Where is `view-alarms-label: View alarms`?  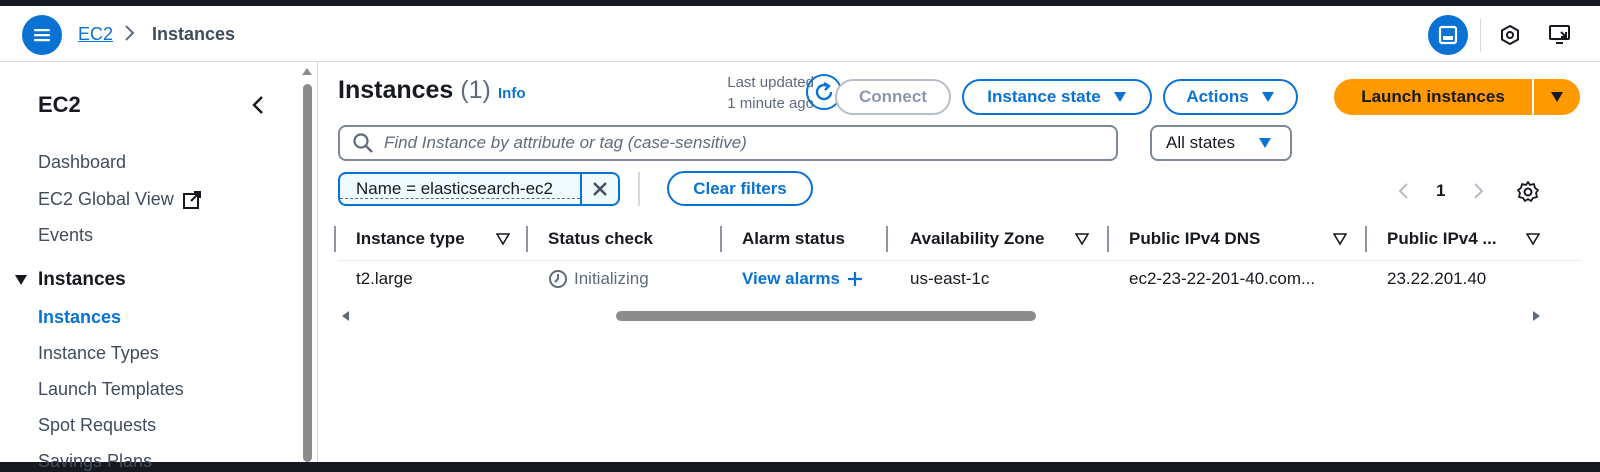
view-alarms-label: View alarms is located at coordinates (791, 278).